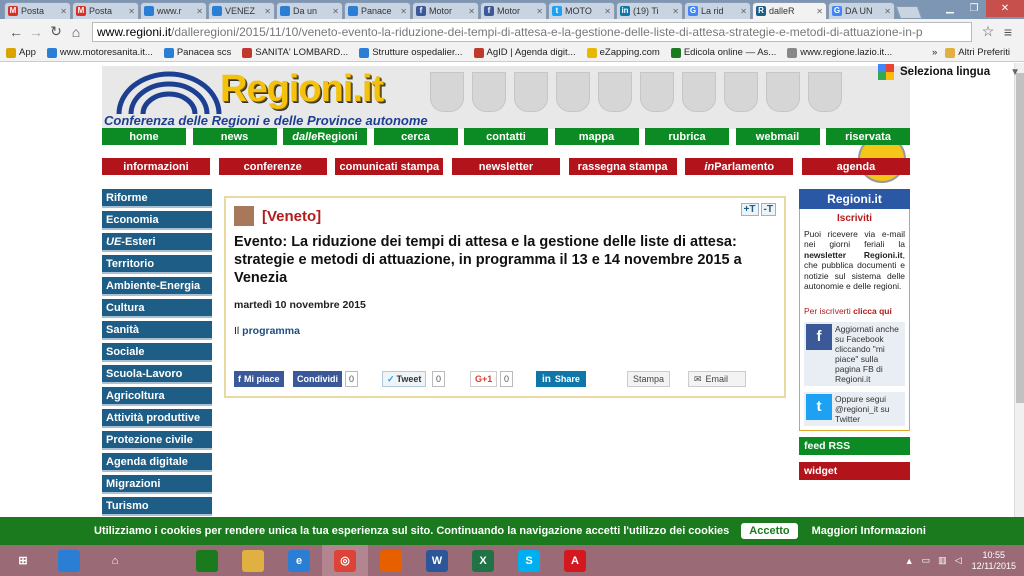 The width and height of the screenshot is (1024, 576). I want to click on site-logo: Regioni.it, so click(302, 89).